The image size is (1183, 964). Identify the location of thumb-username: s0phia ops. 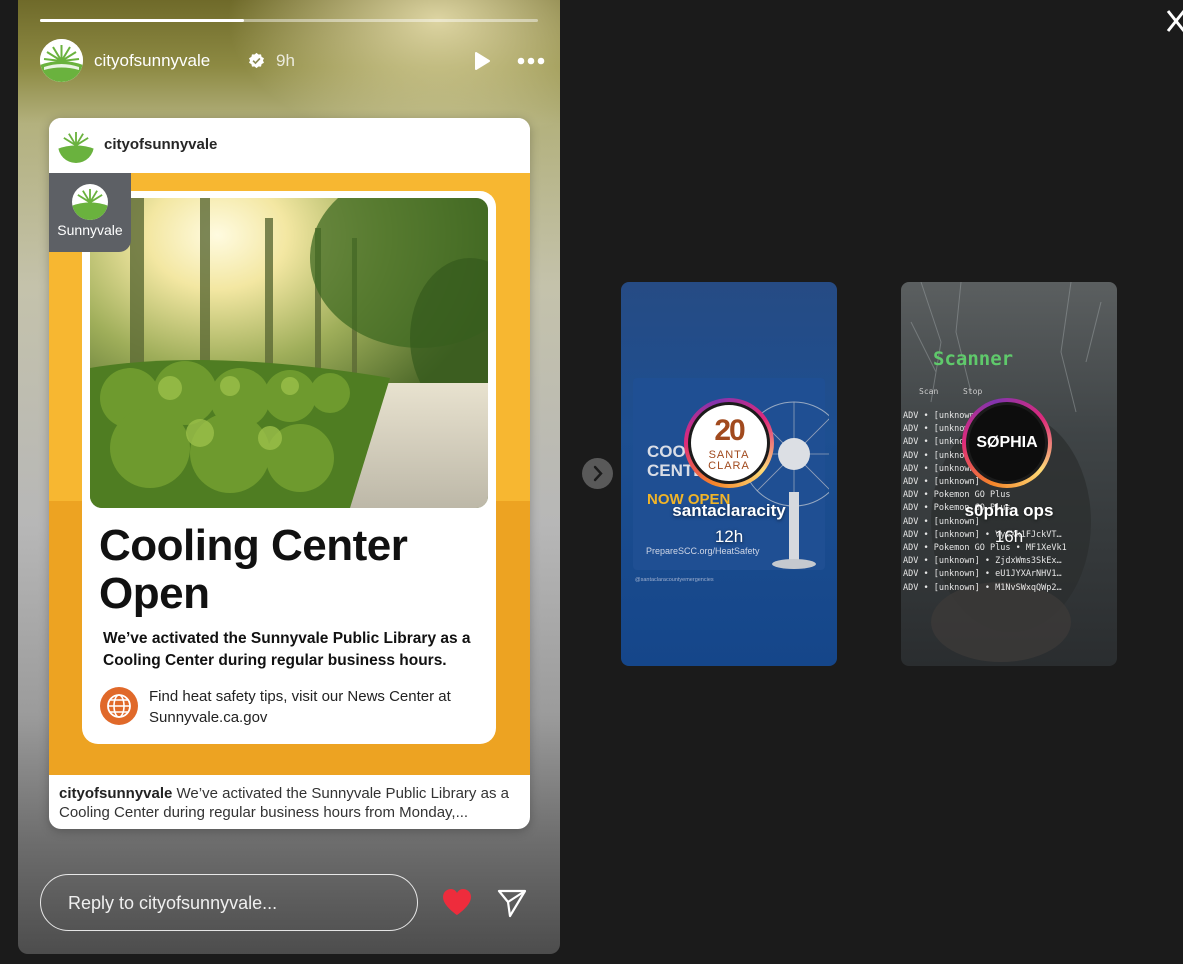
(1009, 510).